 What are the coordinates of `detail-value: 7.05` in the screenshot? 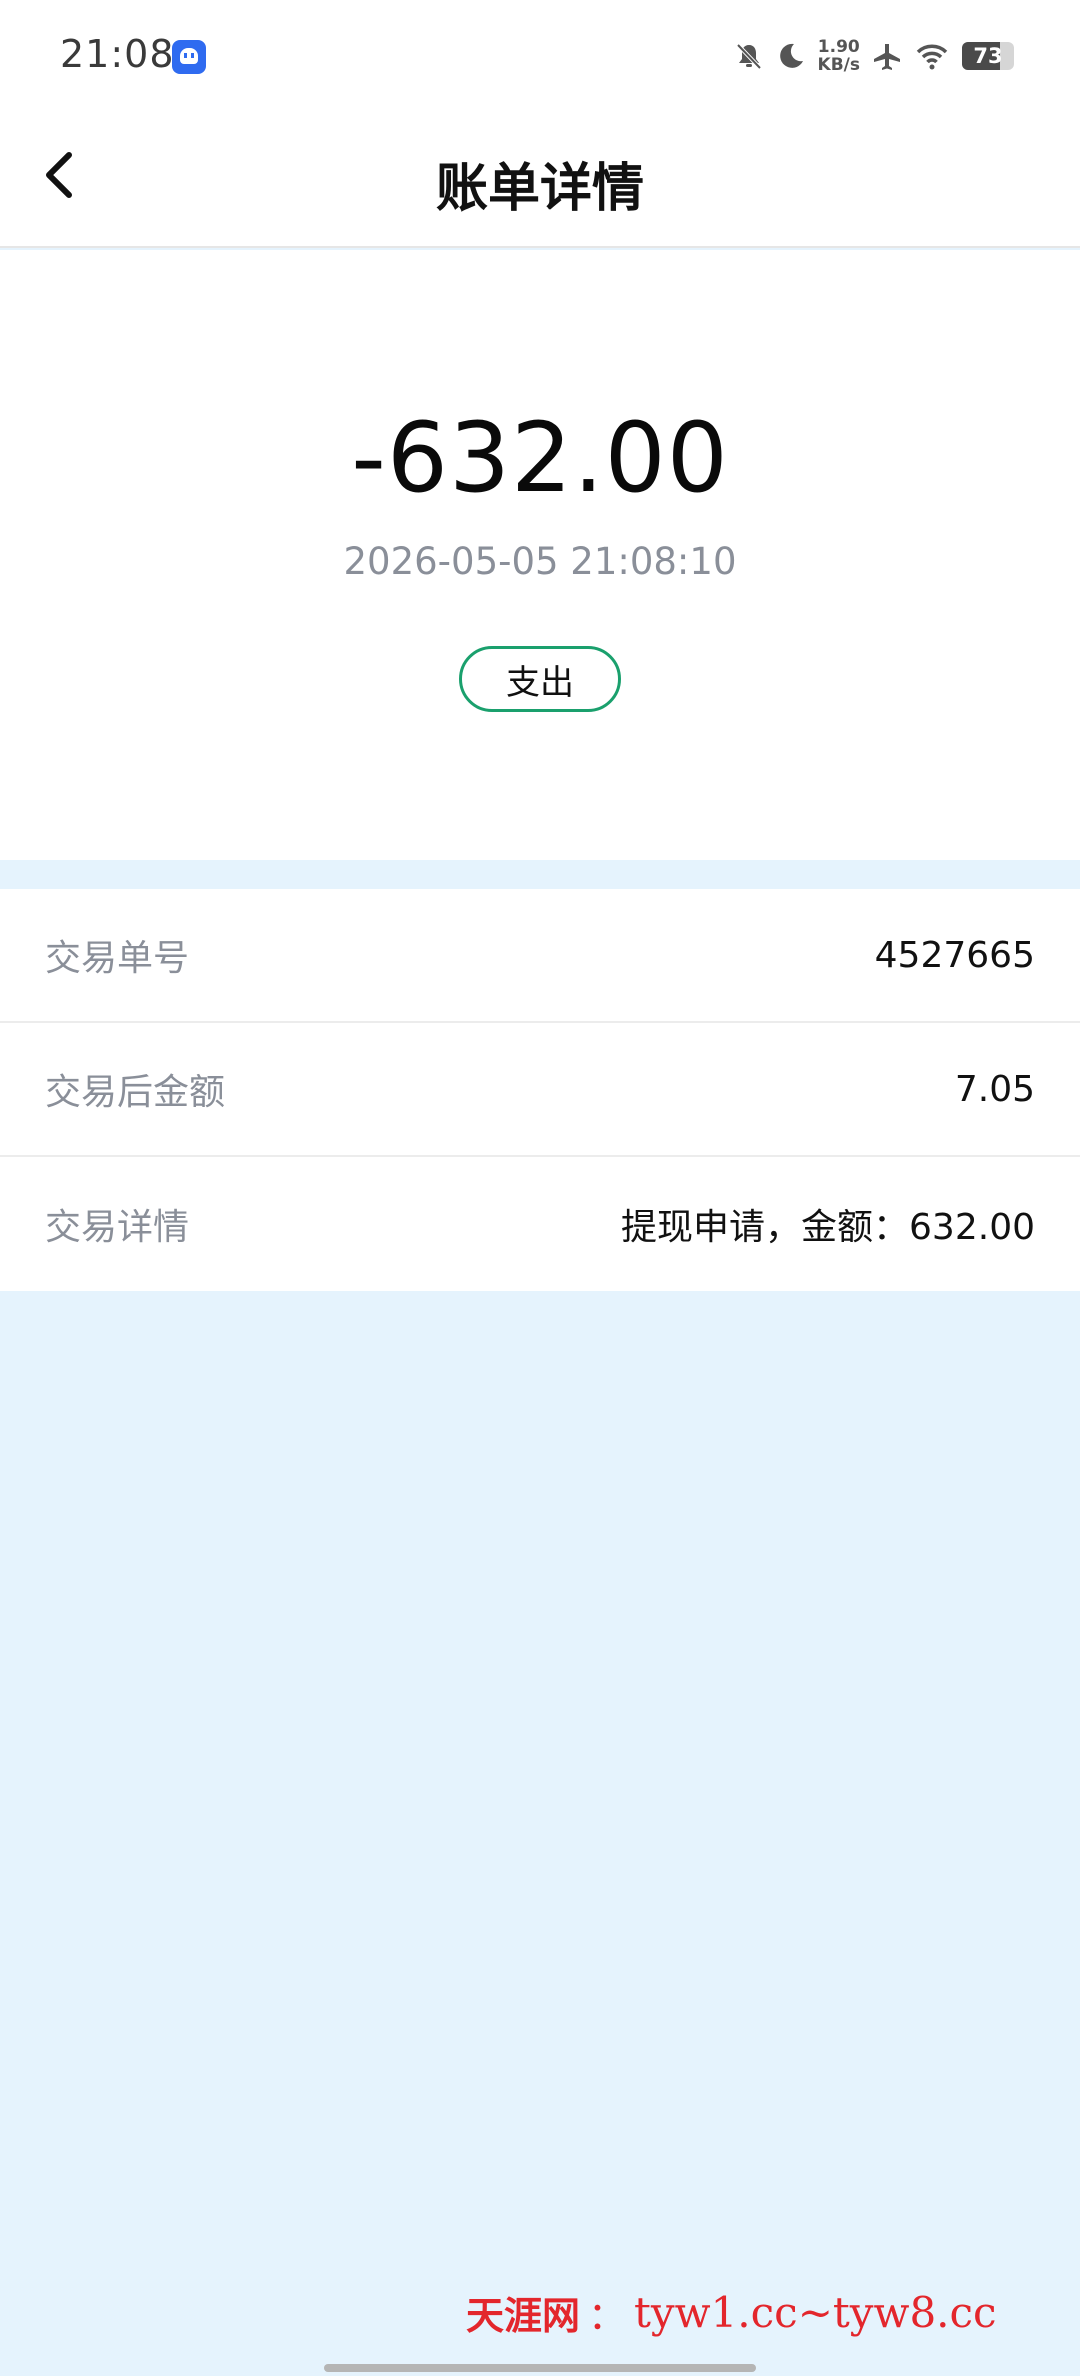 It's located at (994, 1089).